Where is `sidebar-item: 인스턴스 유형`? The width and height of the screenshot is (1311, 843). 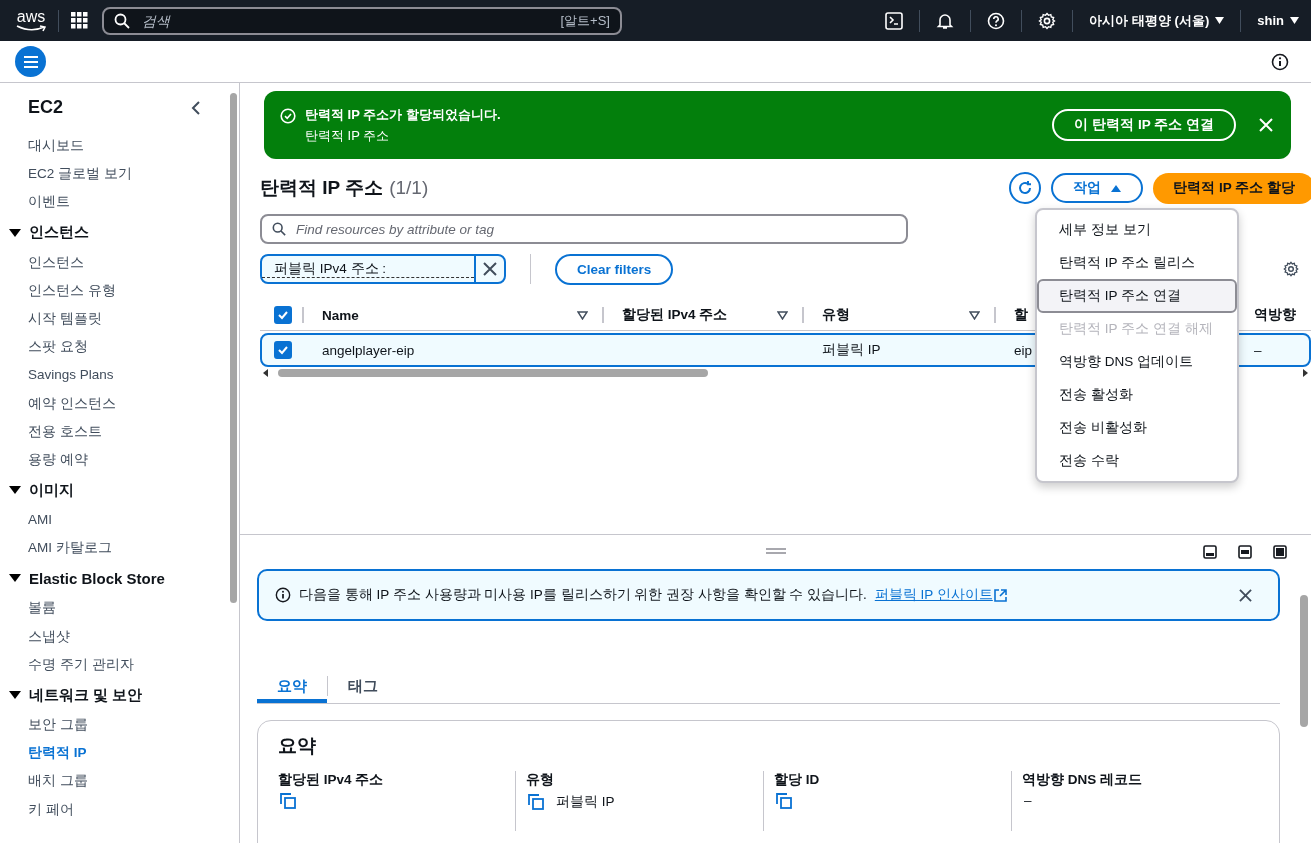 sidebar-item: 인스턴스 유형 is located at coordinates (72, 290).